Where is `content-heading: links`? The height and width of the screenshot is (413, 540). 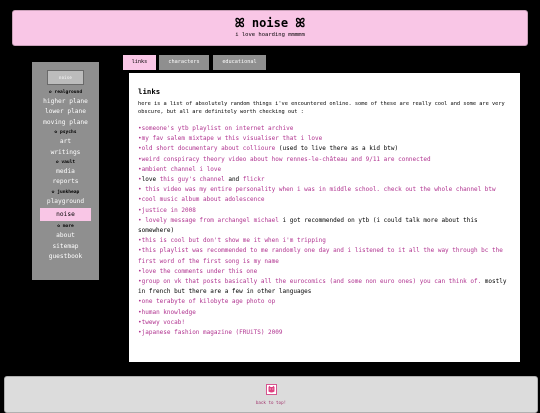
content-heading: links is located at coordinates (149, 91).